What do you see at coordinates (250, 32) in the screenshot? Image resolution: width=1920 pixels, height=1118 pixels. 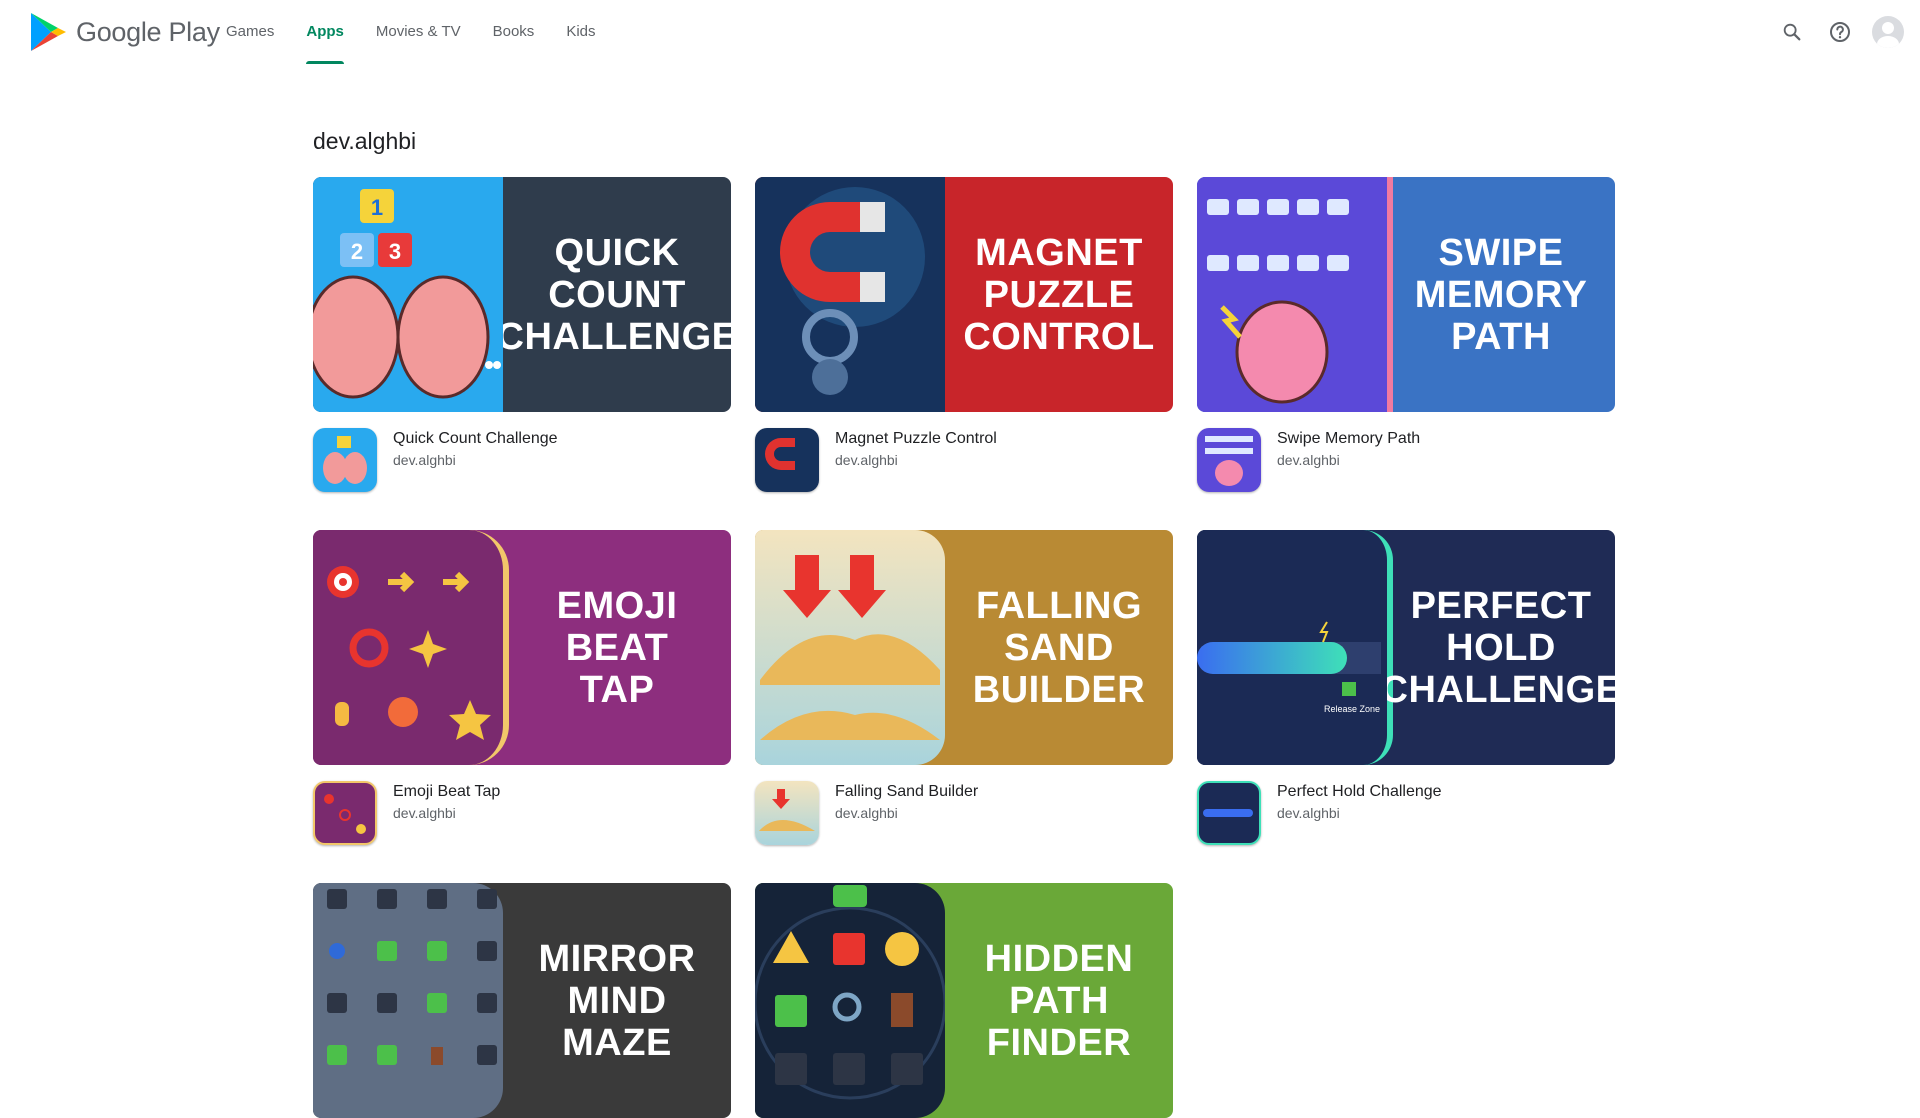 I see `nav-games: Games` at bounding box center [250, 32].